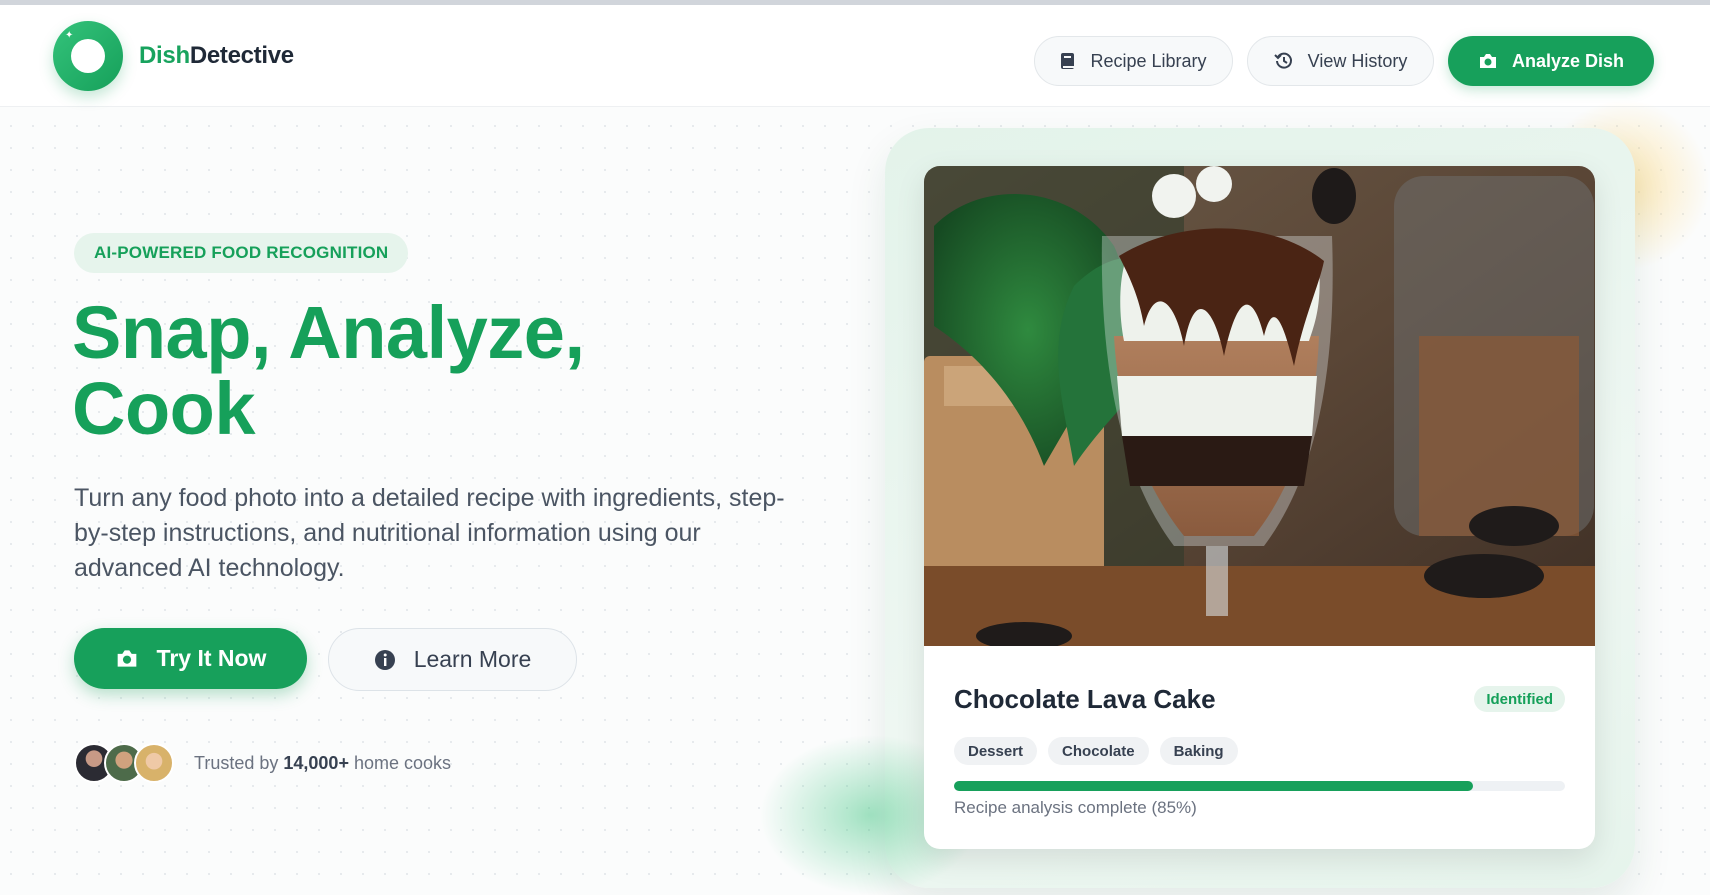 This screenshot has height=895, width=1710. What do you see at coordinates (1148, 60) in the screenshot?
I see `recipe-library-label: Recipe Library` at bounding box center [1148, 60].